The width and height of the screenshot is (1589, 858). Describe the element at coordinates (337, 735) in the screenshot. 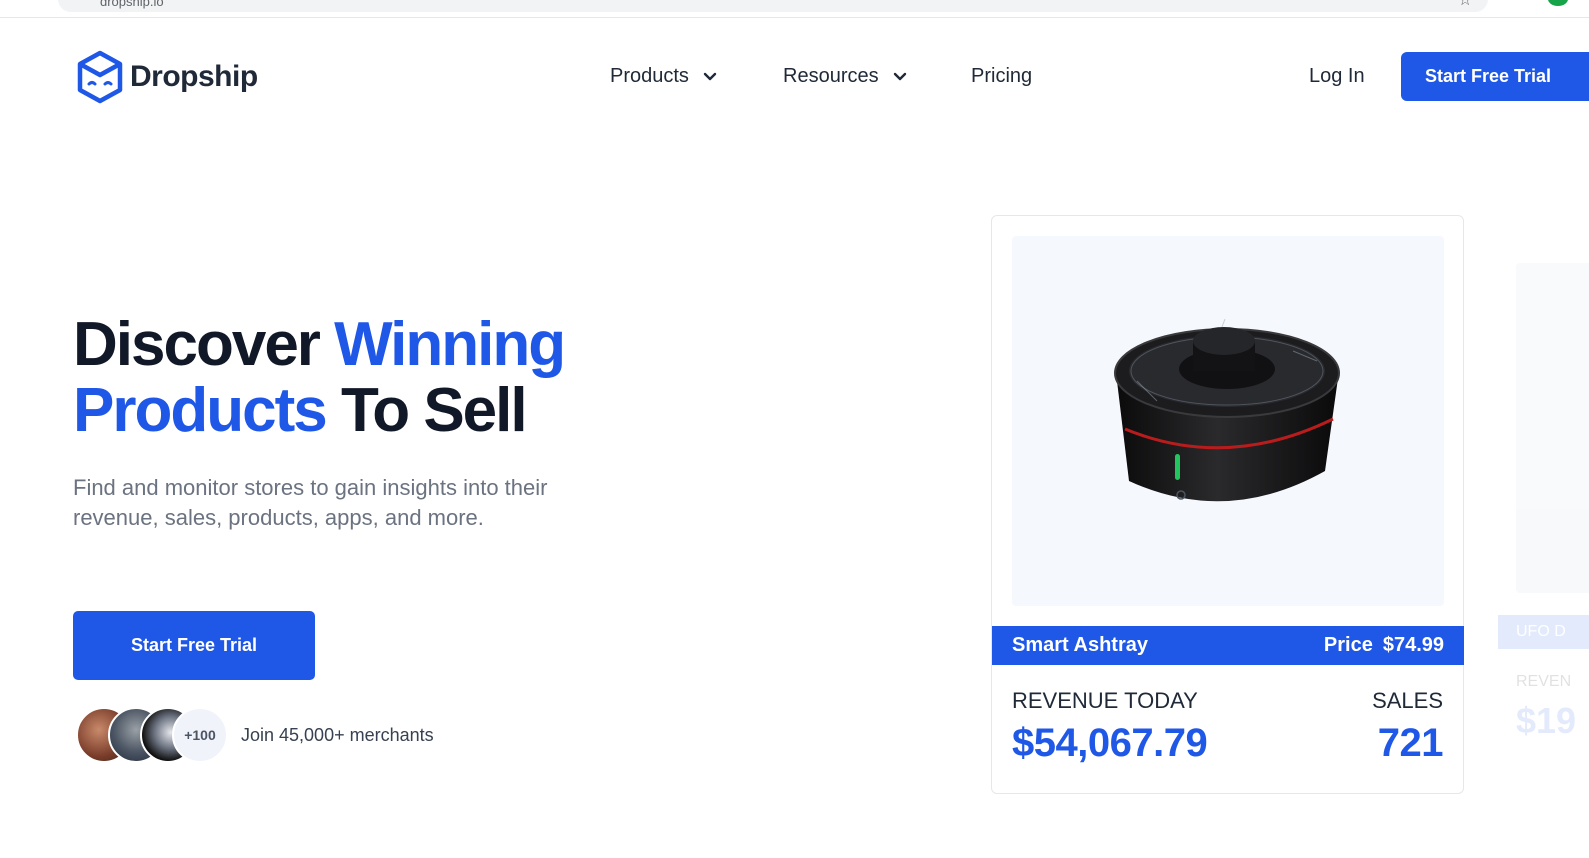

I see `join-merchants-text: Join 45,000+ merchants` at that location.